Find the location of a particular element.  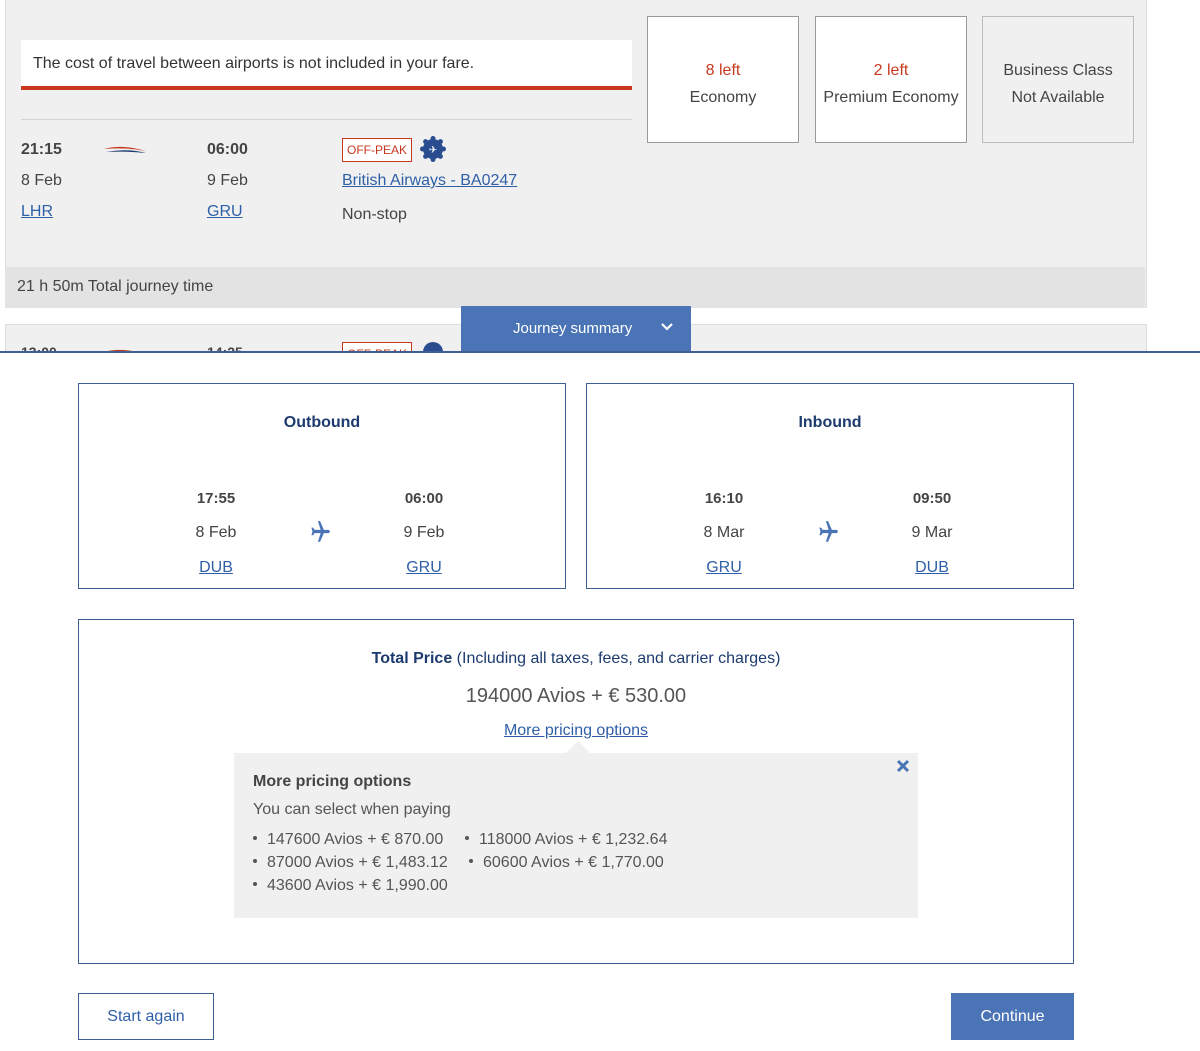

pricing-option: 118000 Avios + € 1,232.64 is located at coordinates (566, 840).